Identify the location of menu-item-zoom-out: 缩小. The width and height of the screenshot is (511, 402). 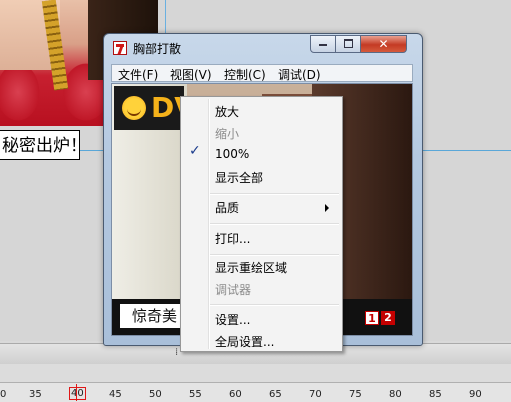
(227, 134).